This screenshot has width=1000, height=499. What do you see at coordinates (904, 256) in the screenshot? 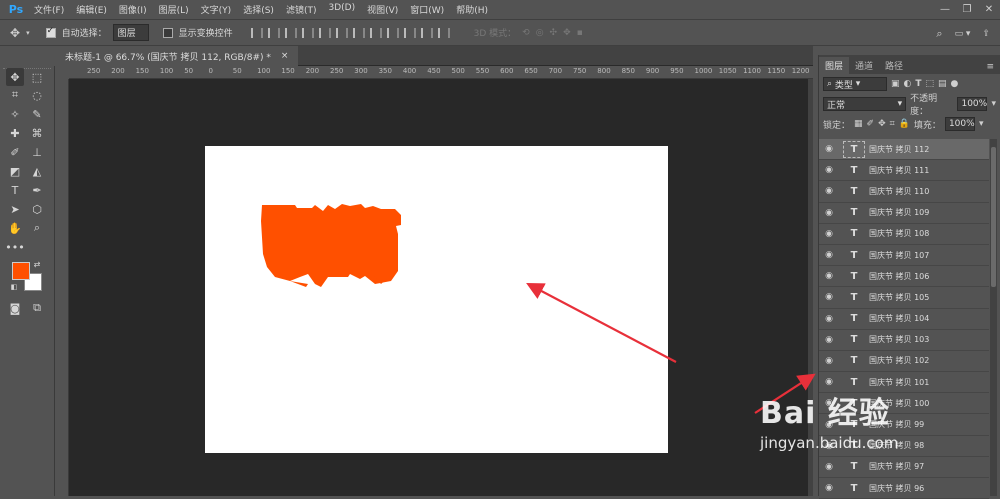
I see `layer-row: ◉ T 国庆节 拷贝 107` at bounding box center [904, 256].